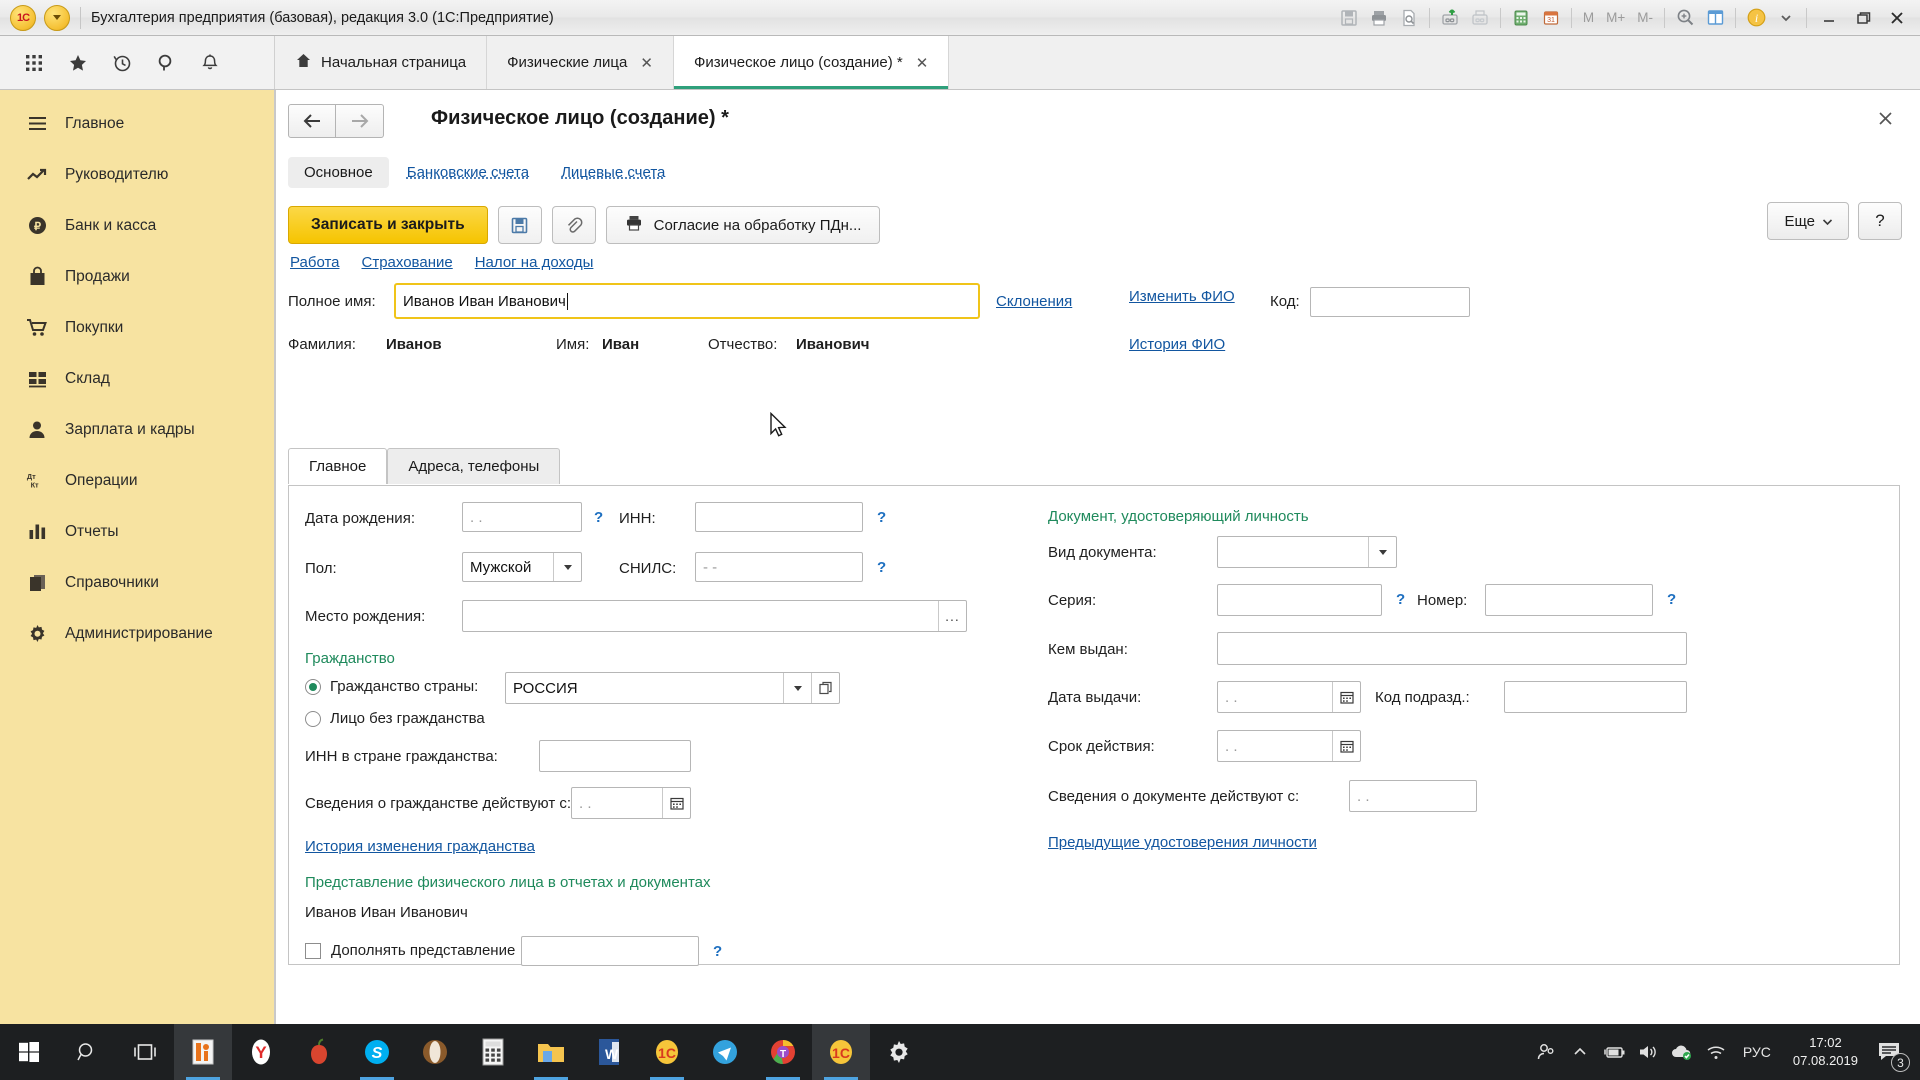  I want to click on windows-start-icon, so click(29, 1052).